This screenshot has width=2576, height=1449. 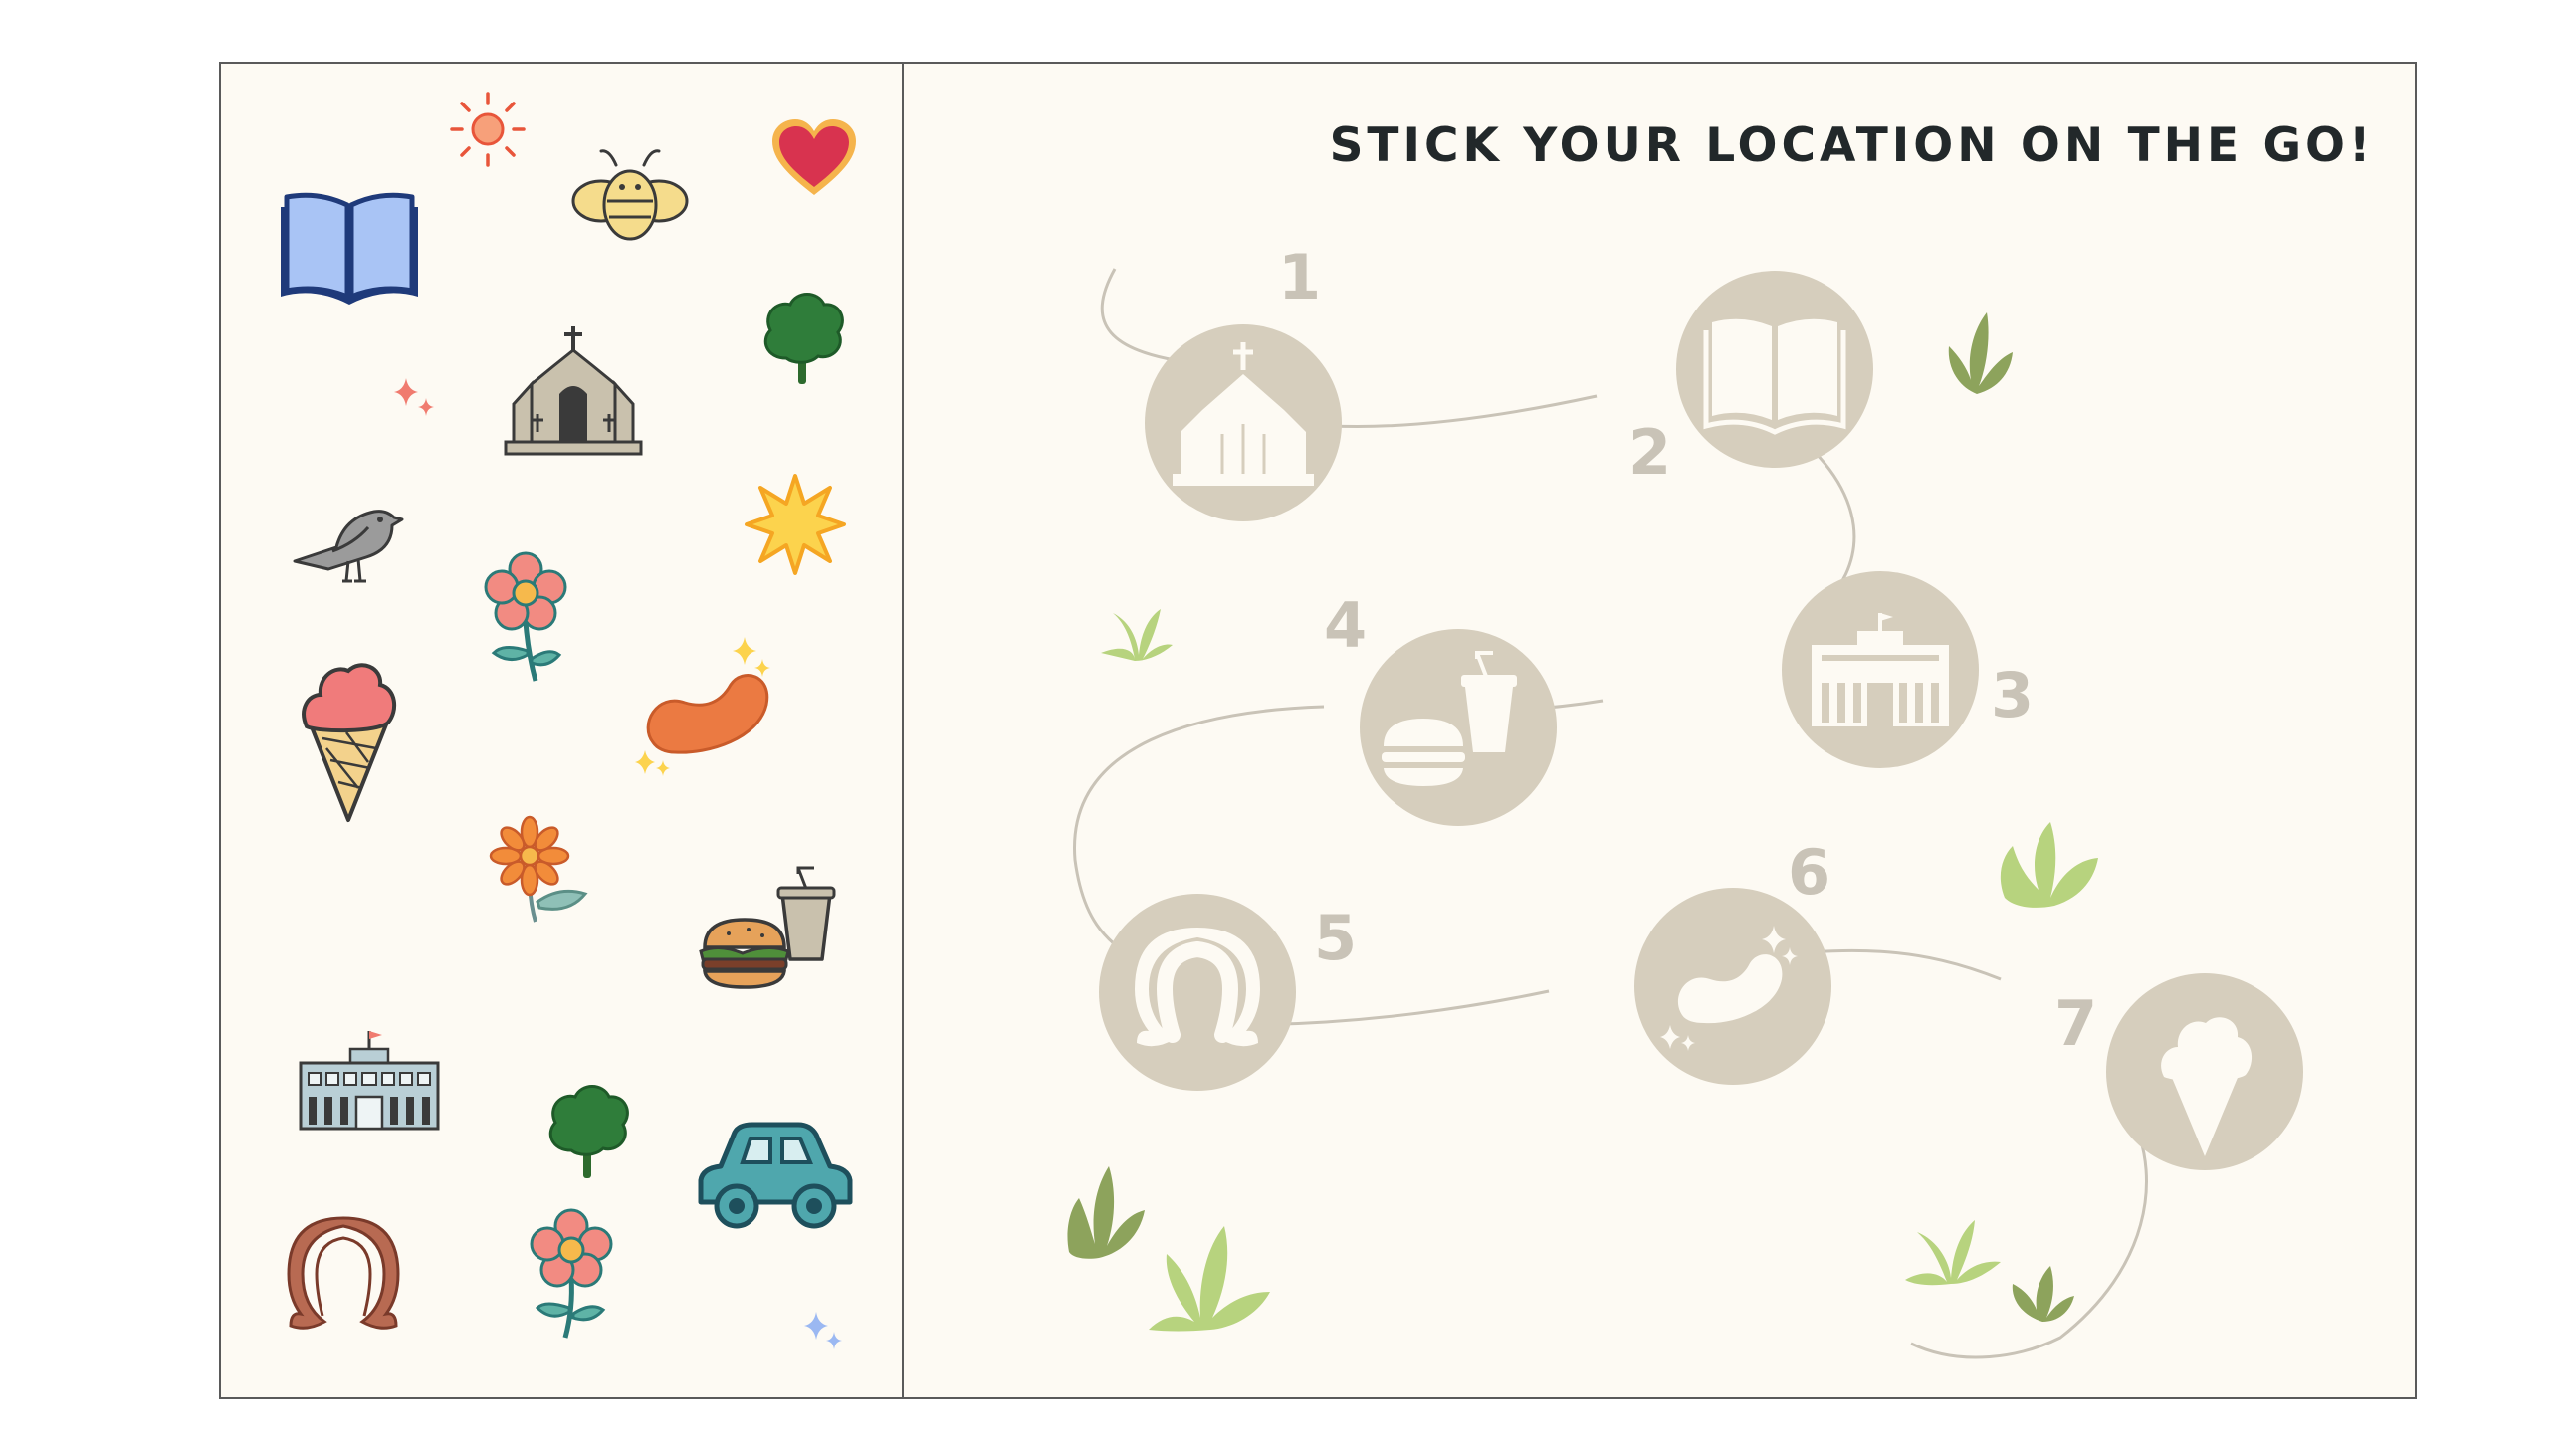 What do you see at coordinates (1809, 872) in the screenshot?
I see `stop-6-number: 6` at bounding box center [1809, 872].